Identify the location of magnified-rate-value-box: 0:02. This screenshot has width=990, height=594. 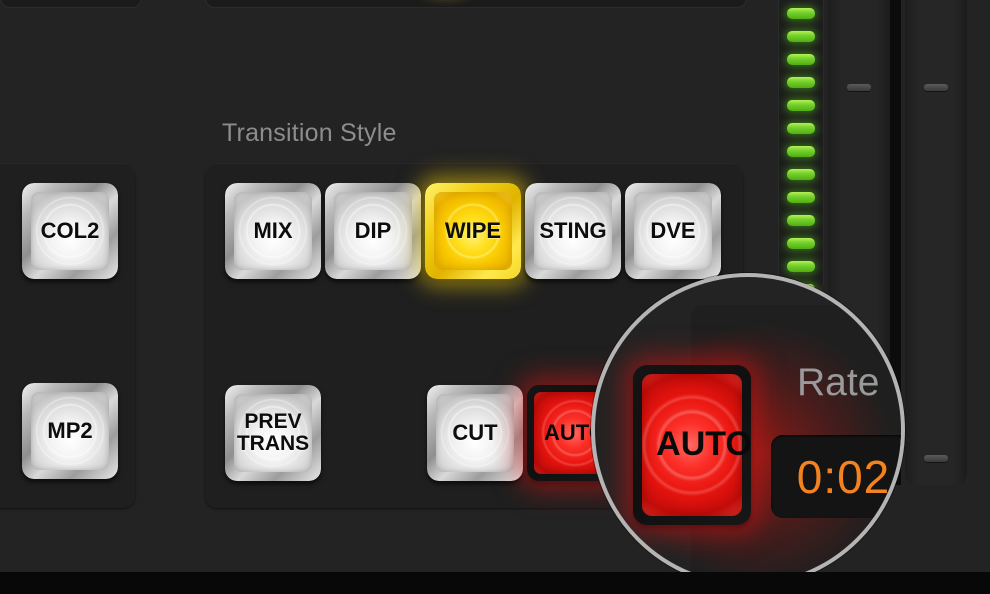
(836, 476).